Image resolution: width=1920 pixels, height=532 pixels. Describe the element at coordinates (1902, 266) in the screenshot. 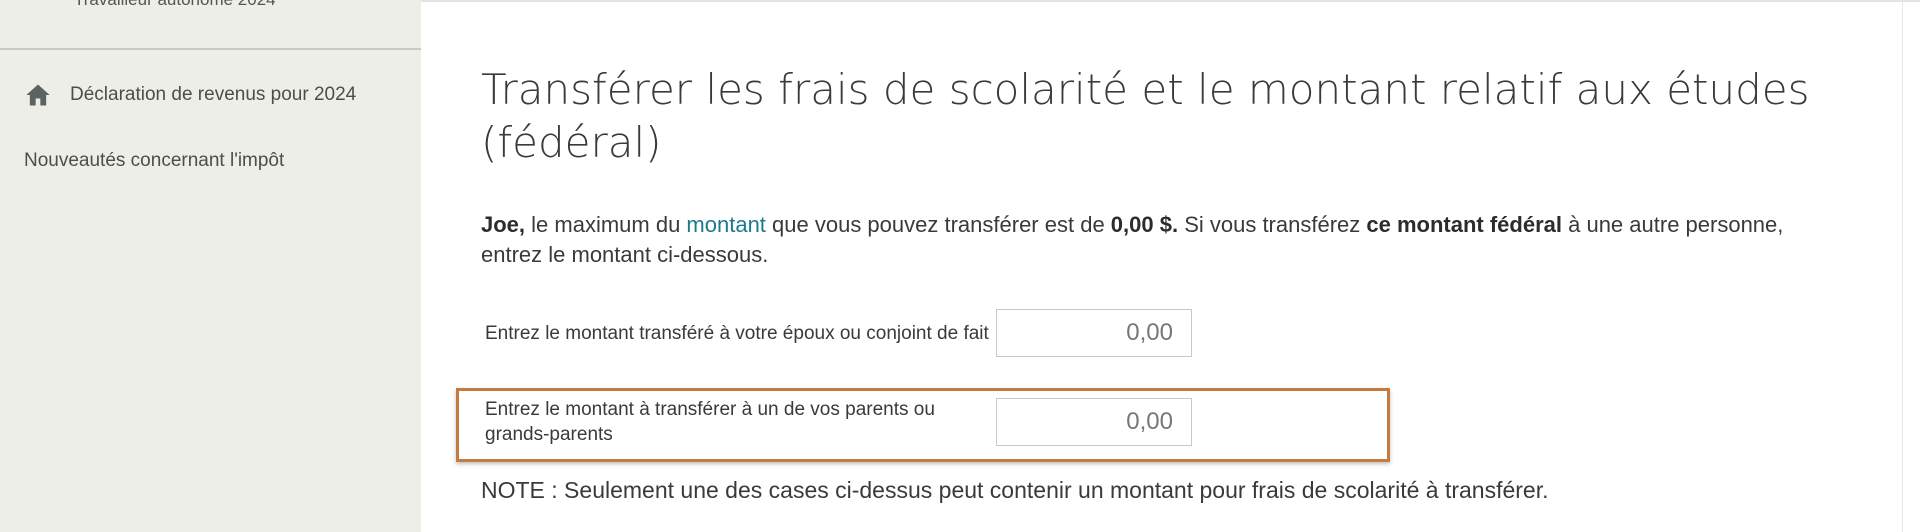

I see `right-divider` at that location.